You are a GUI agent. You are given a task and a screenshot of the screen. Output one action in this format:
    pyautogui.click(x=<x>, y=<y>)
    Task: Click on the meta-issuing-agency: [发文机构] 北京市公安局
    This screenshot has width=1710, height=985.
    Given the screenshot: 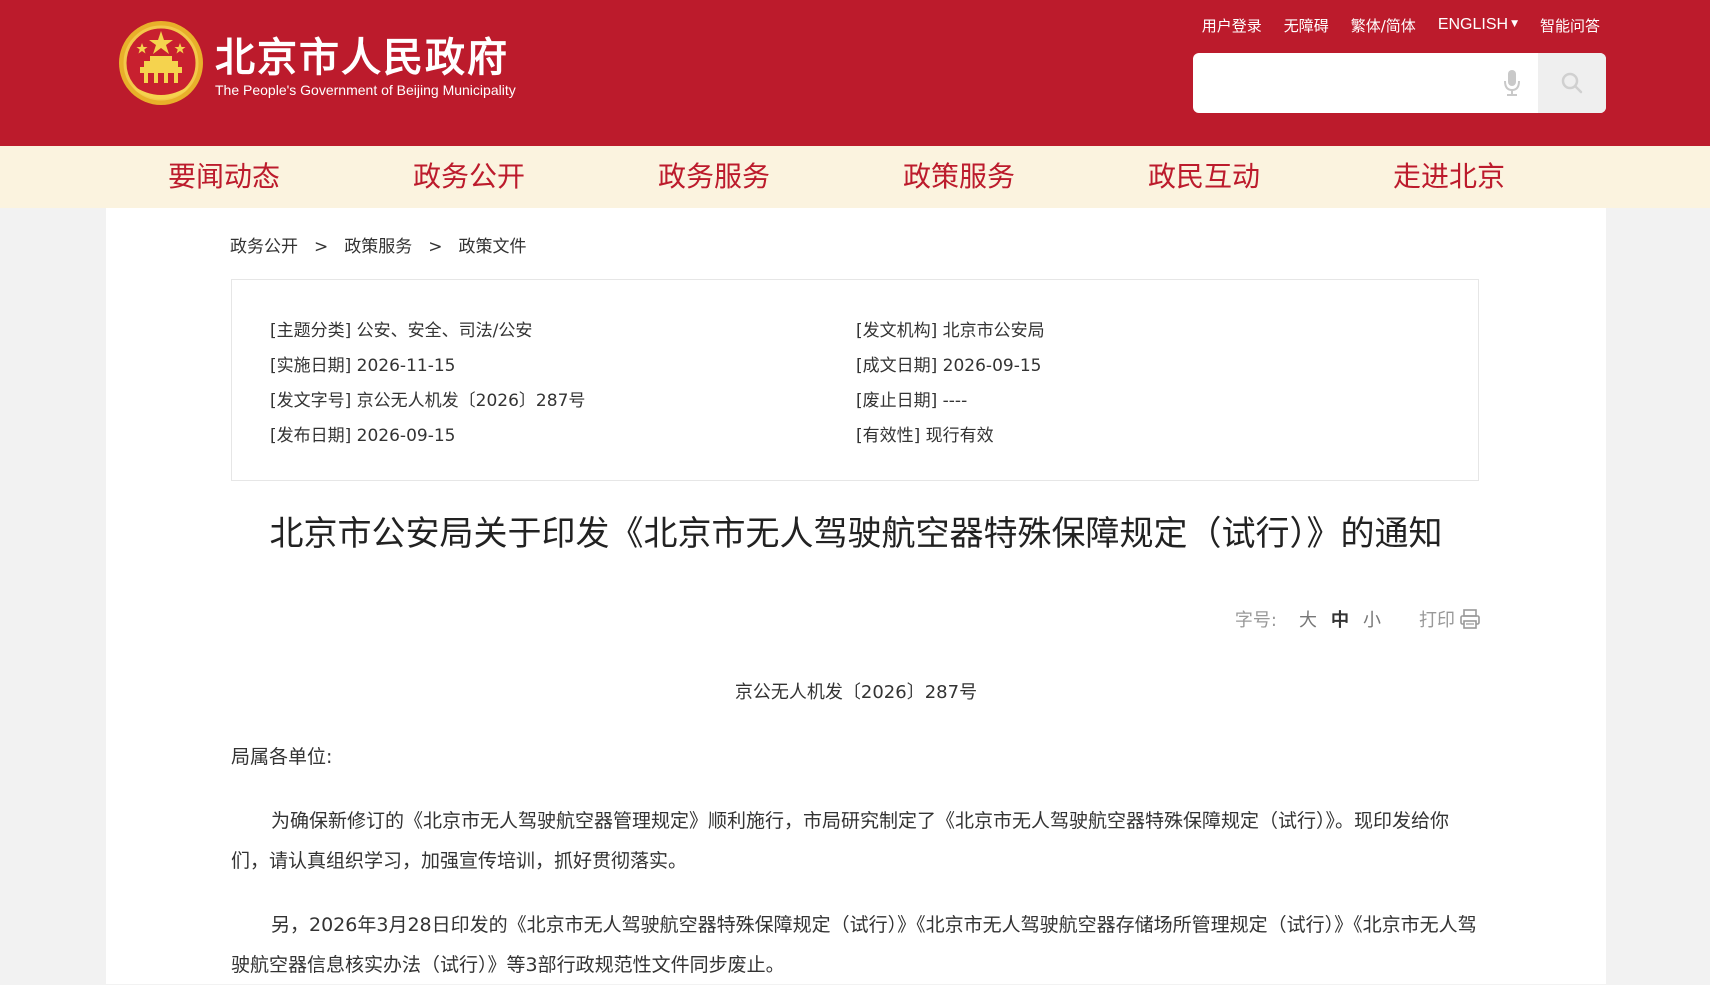 What is the action you would take?
    pyautogui.click(x=950, y=331)
    